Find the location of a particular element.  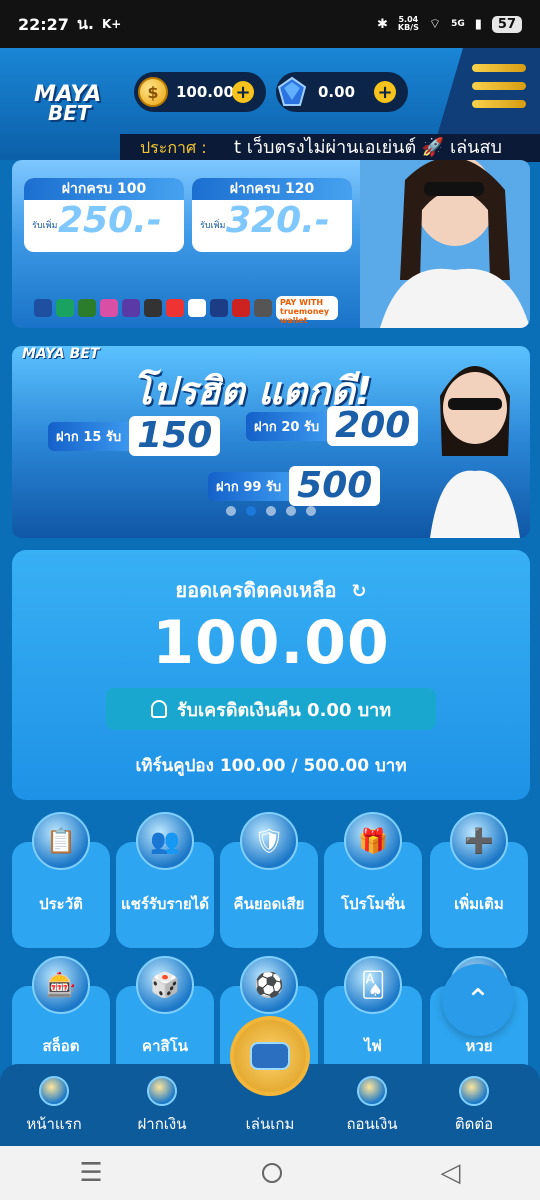

wifi-icon: ⌔ is located at coordinates (435, 24).